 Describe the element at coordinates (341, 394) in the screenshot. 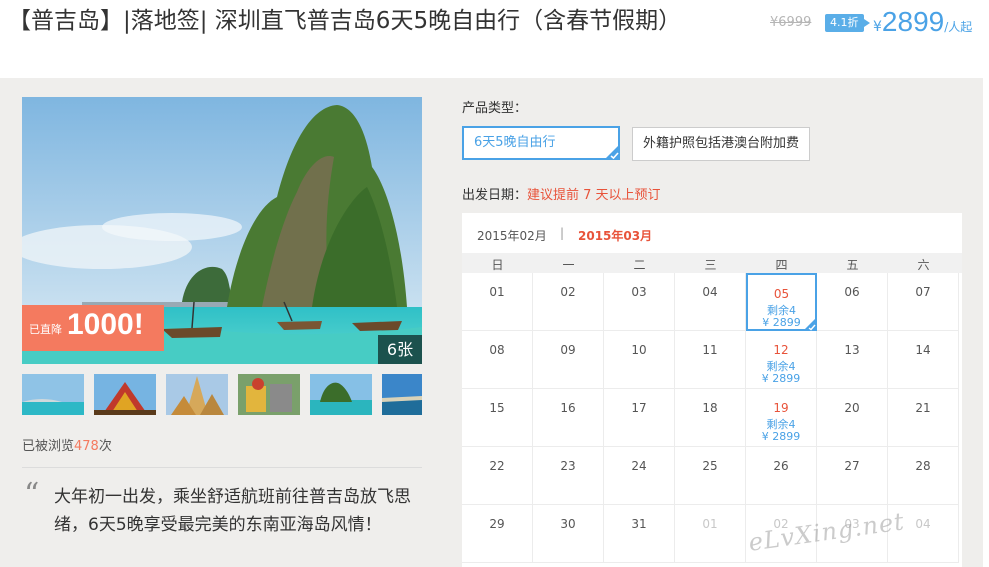

I see `thumbnail-island` at that location.